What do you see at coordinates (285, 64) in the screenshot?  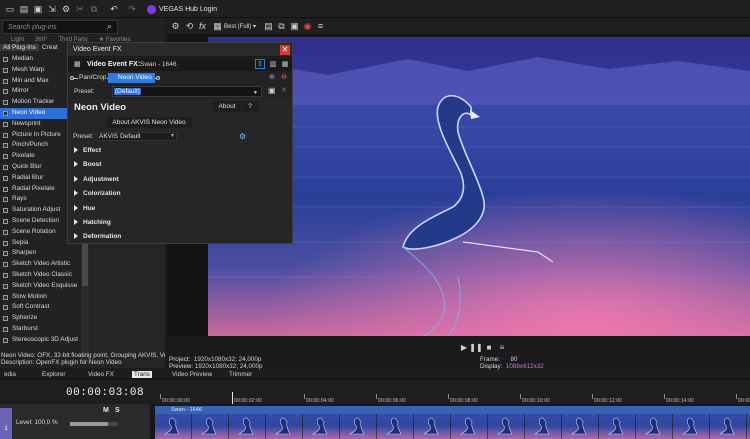 I see `grid-icon: ▦` at bounding box center [285, 64].